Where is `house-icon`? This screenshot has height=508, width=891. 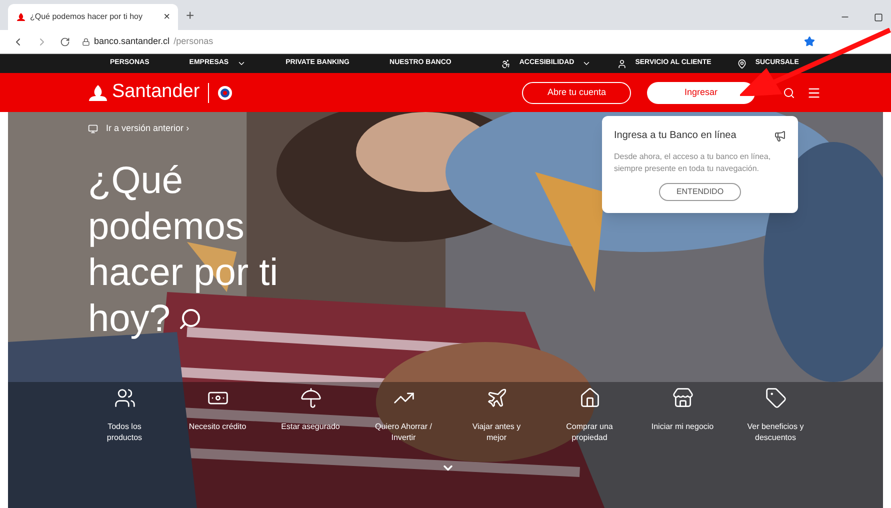 house-icon is located at coordinates (589, 398).